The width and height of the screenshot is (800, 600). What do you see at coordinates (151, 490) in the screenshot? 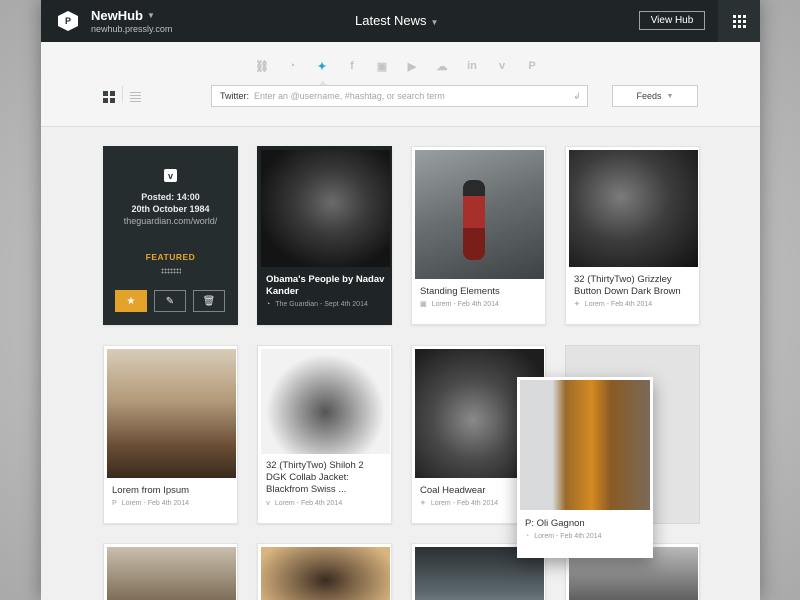
I see `post-title: Lorem from Ipsum` at bounding box center [151, 490].